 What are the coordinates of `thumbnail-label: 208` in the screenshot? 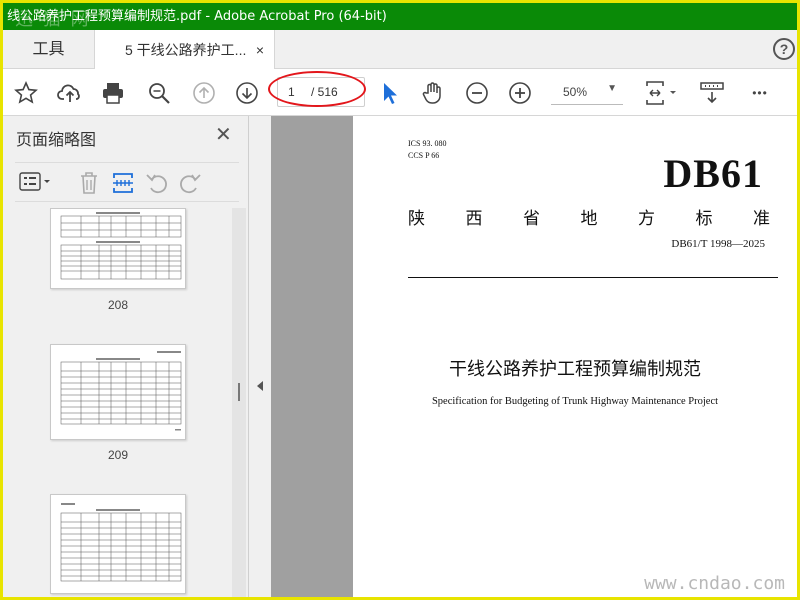 It's located at (118, 305).